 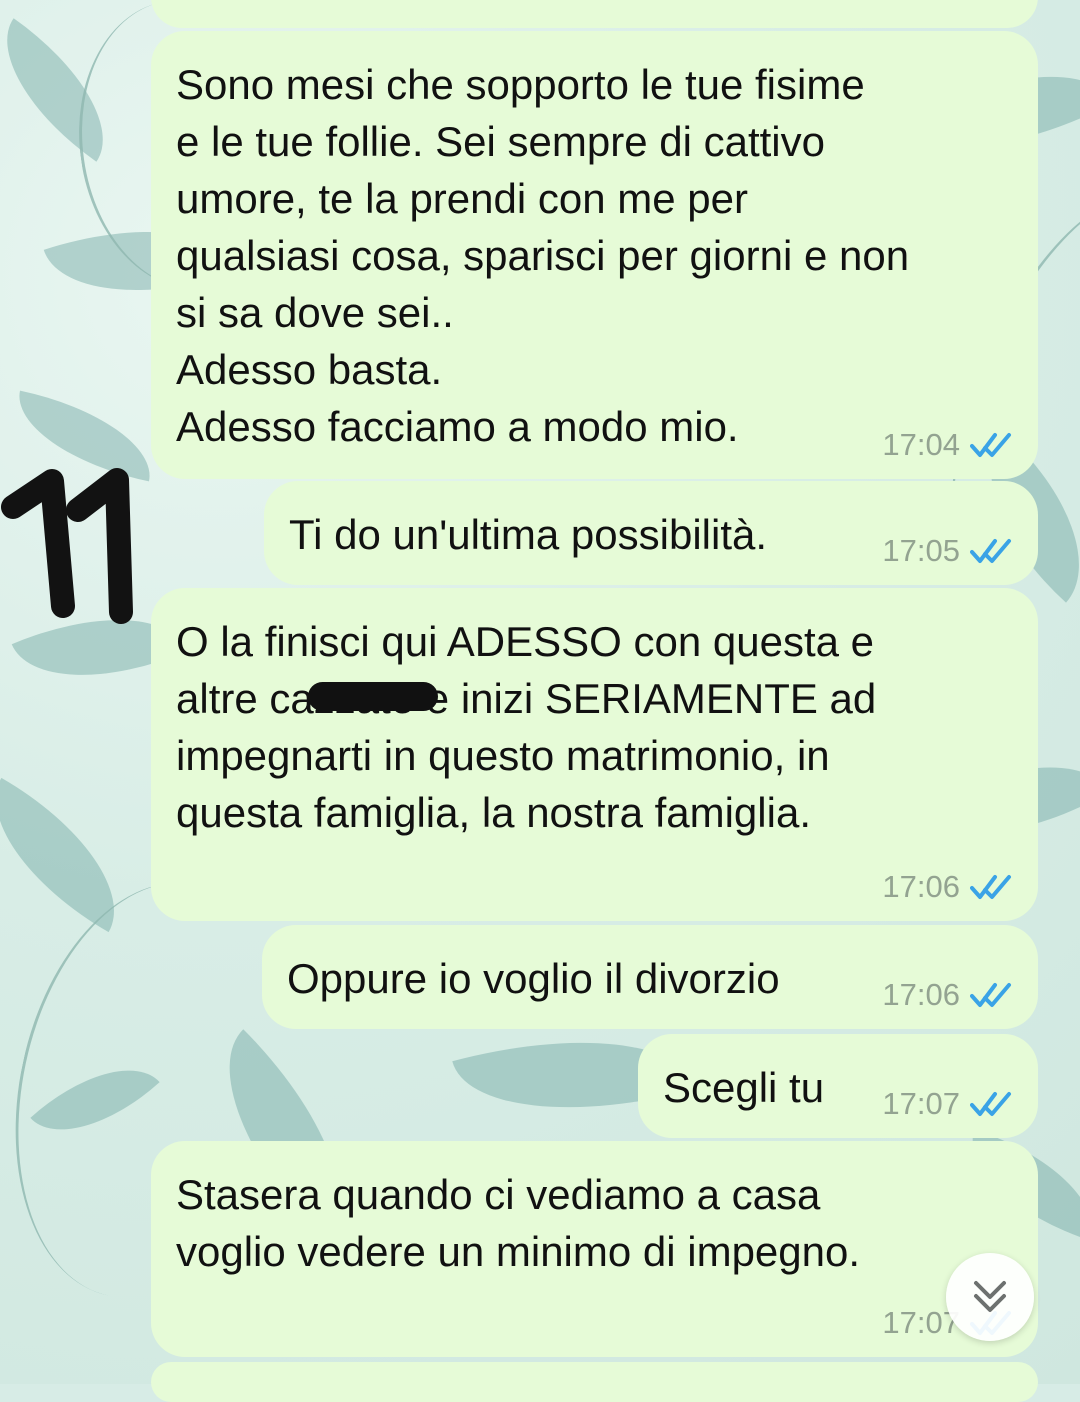 What do you see at coordinates (838, 1086) in the screenshot?
I see `sent-message-bubble: Scegli tu 17:07` at bounding box center [838, 1086].